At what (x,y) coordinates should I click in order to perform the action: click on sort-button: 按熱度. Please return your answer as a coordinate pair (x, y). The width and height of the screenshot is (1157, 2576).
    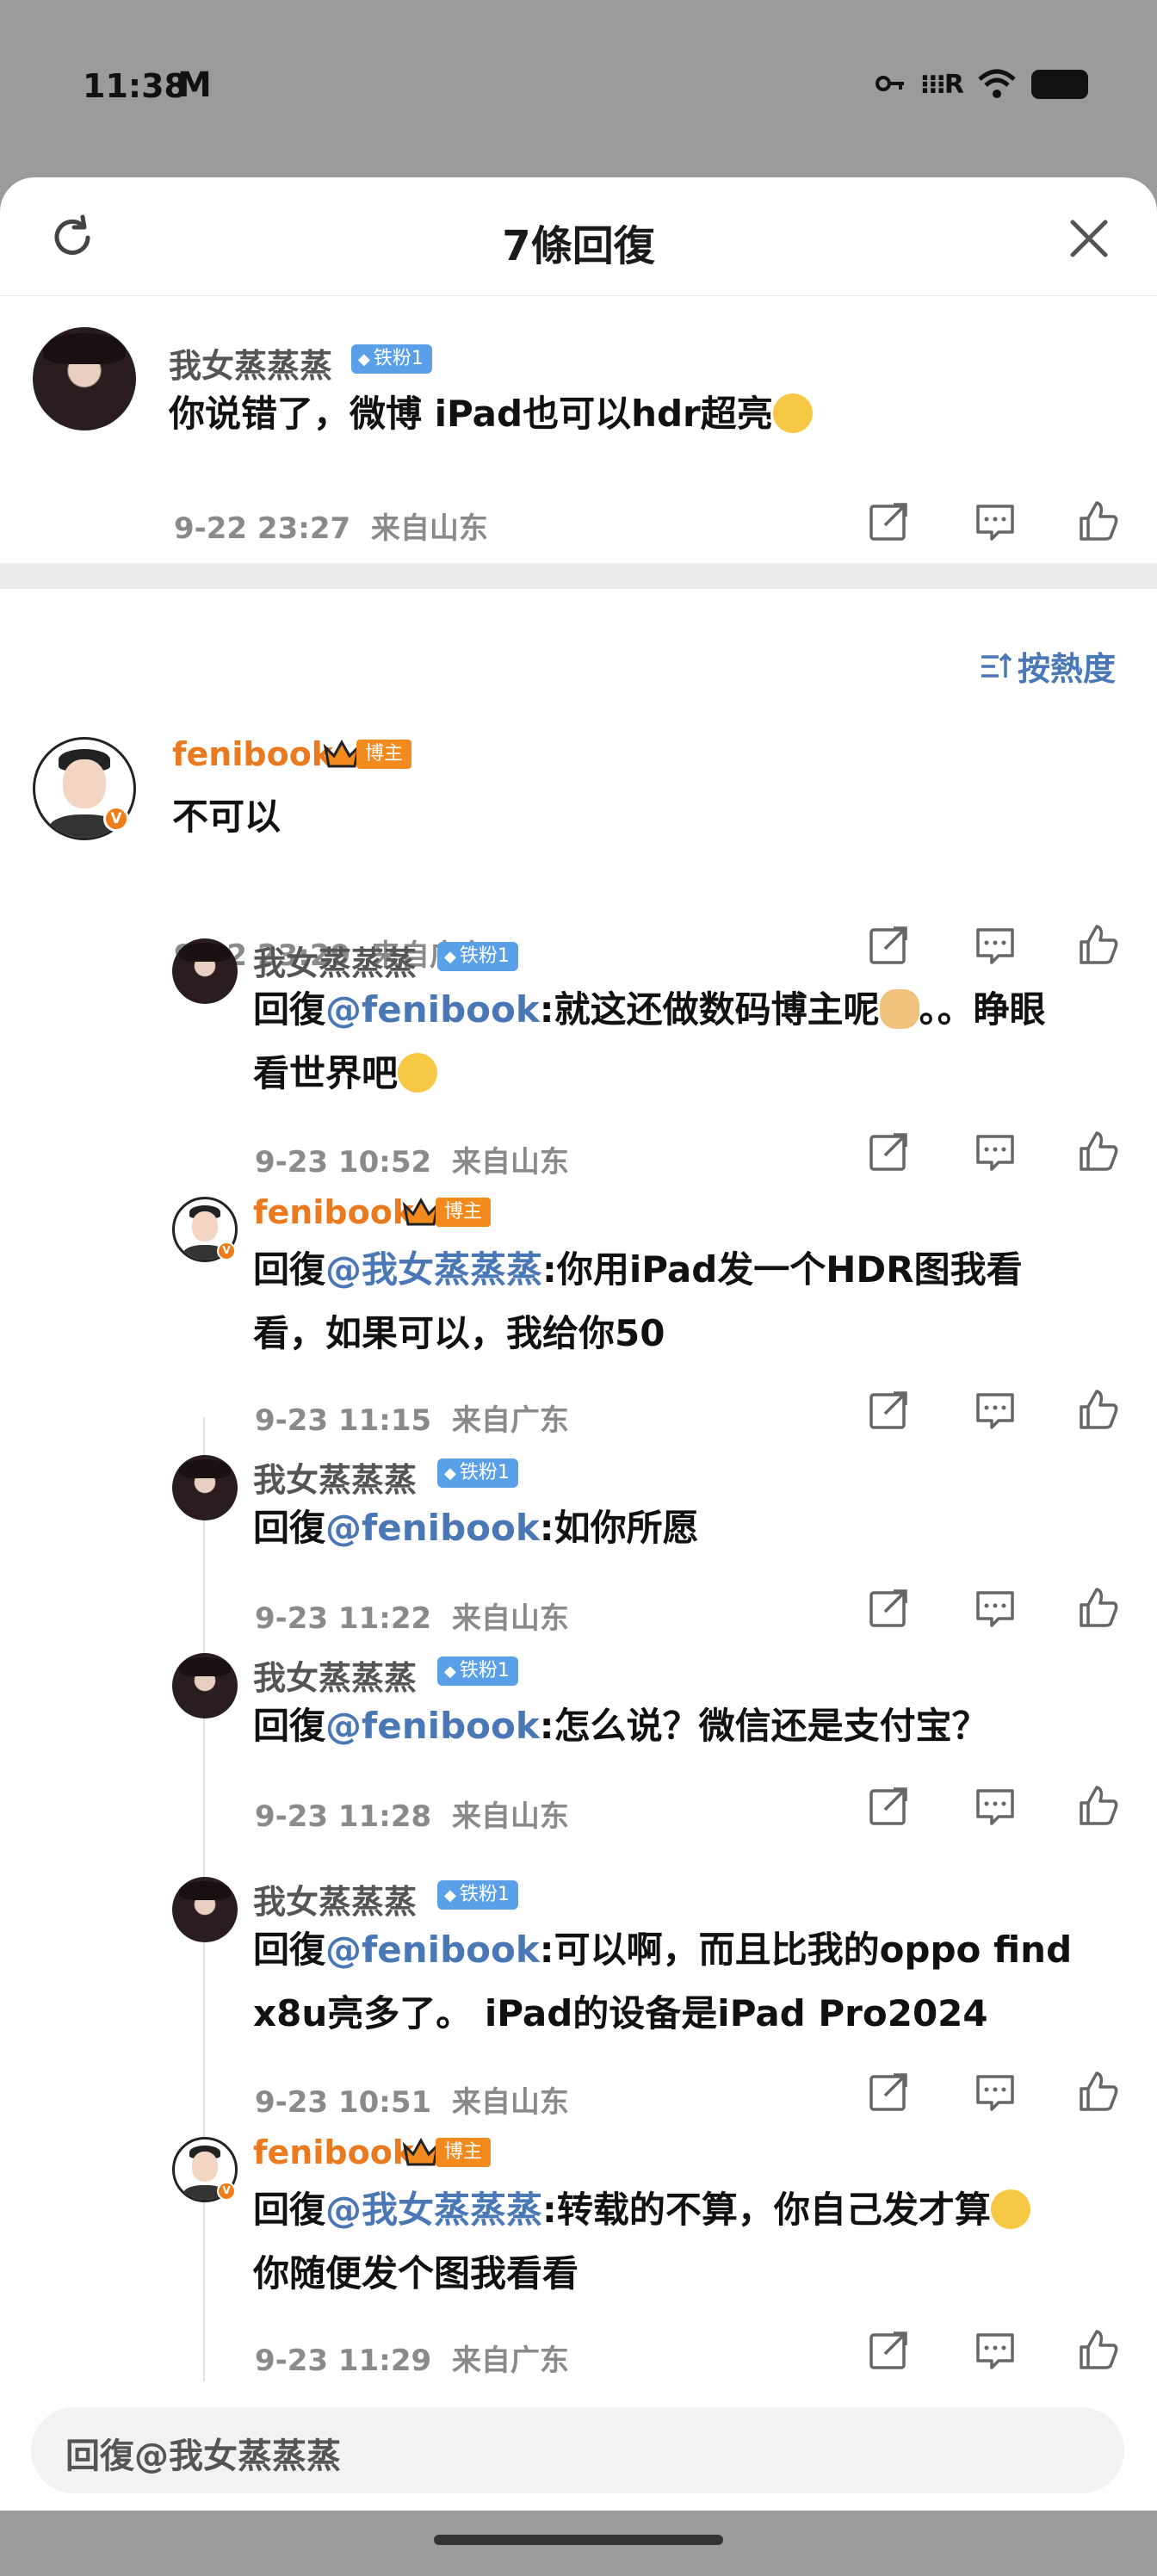
    Looking at the image, I should click on (1048, 666).